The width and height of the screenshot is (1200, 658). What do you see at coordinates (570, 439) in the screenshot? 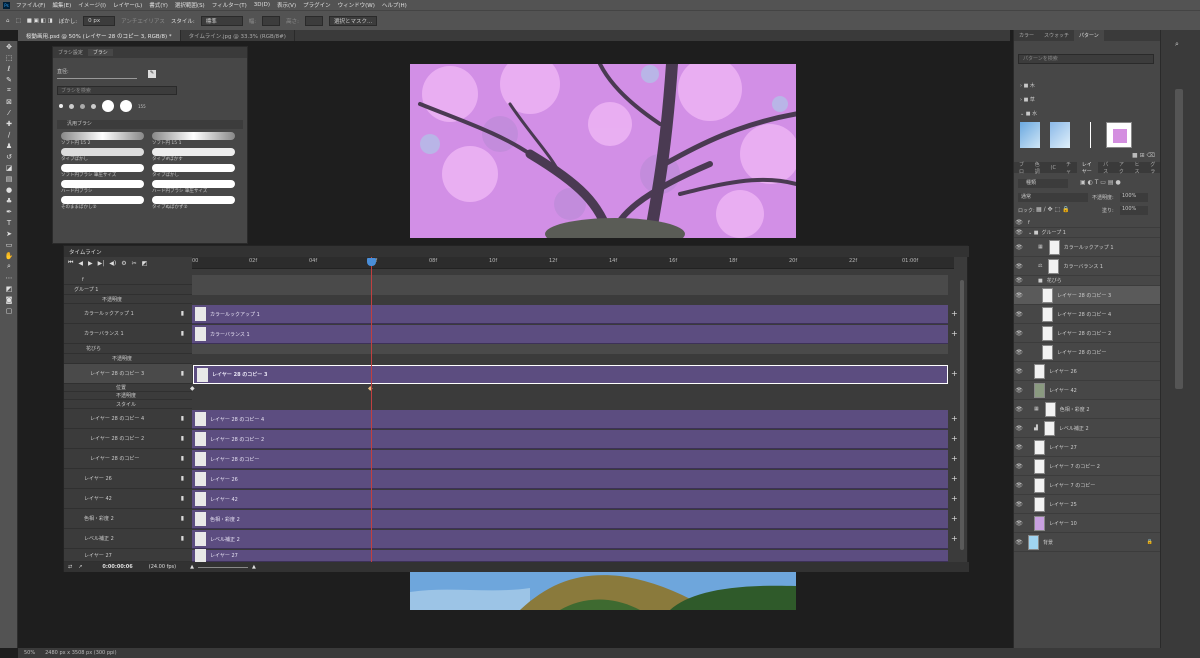
I see `timeline-clip: レイヤー 28 のコピー 2` at bounding box center [570, 439].